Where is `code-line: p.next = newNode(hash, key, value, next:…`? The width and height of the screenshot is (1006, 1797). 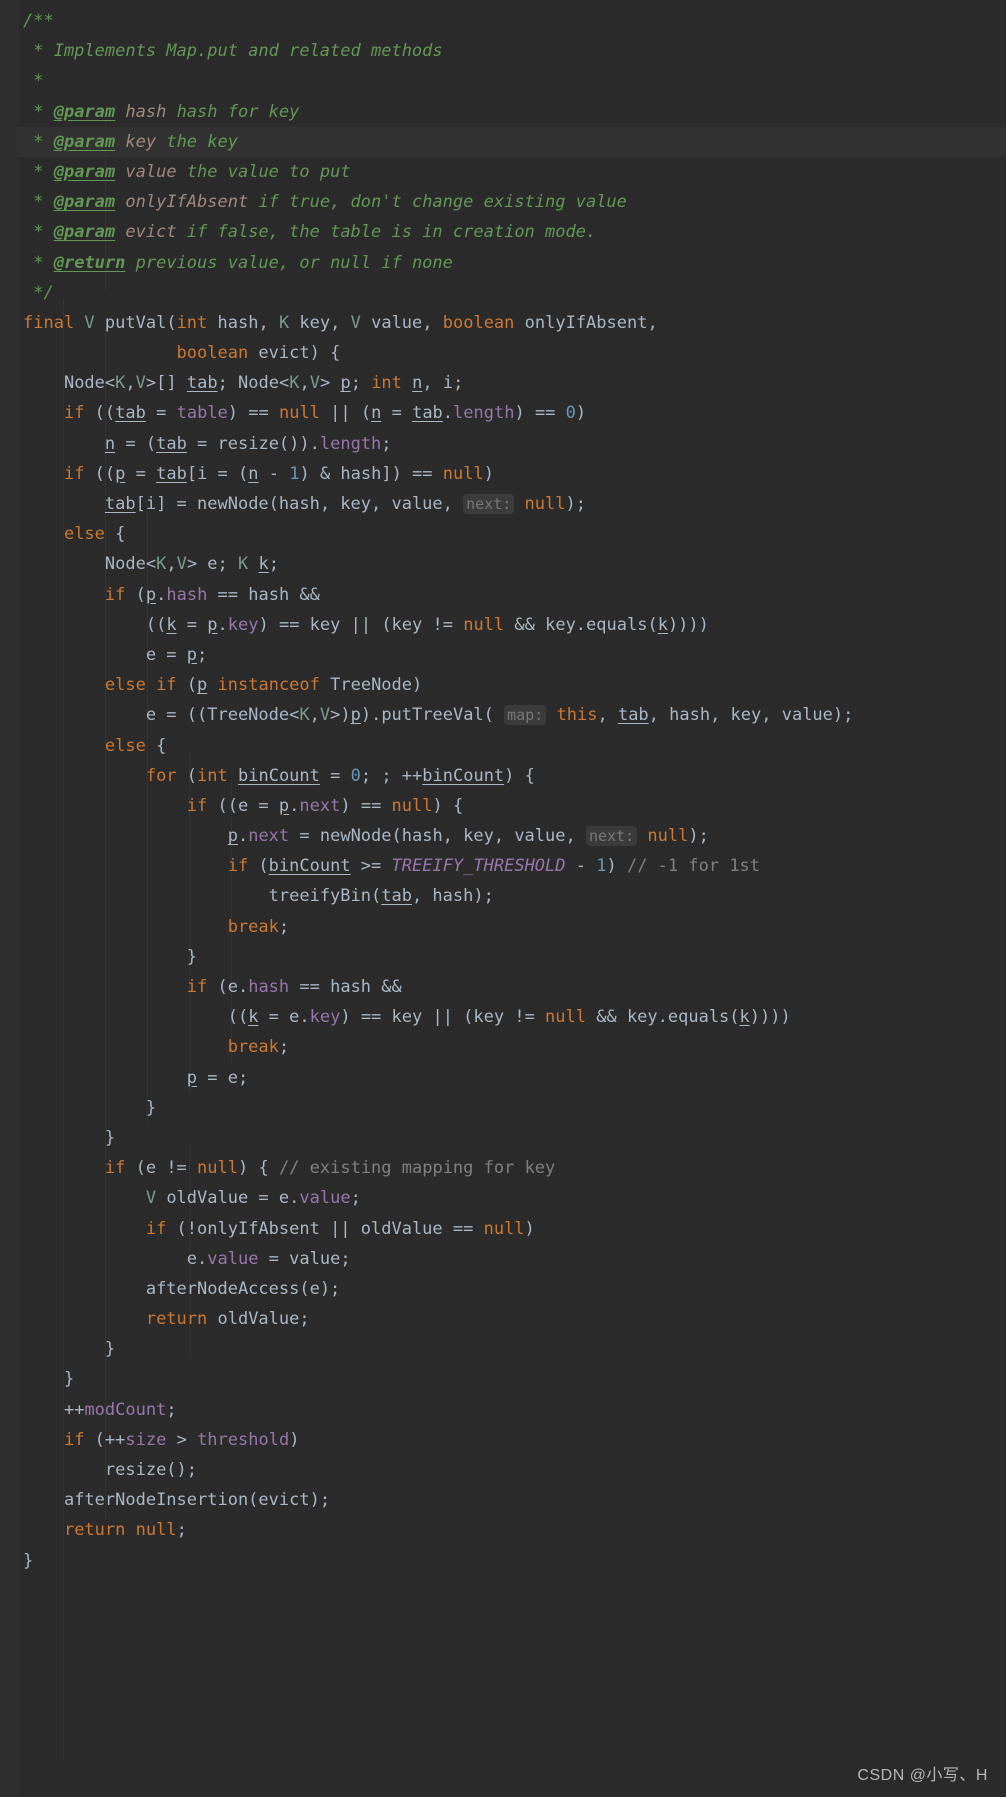 code-line: p.next = newNode(hash, key, value, next:… is located at coordinates (512, 836).